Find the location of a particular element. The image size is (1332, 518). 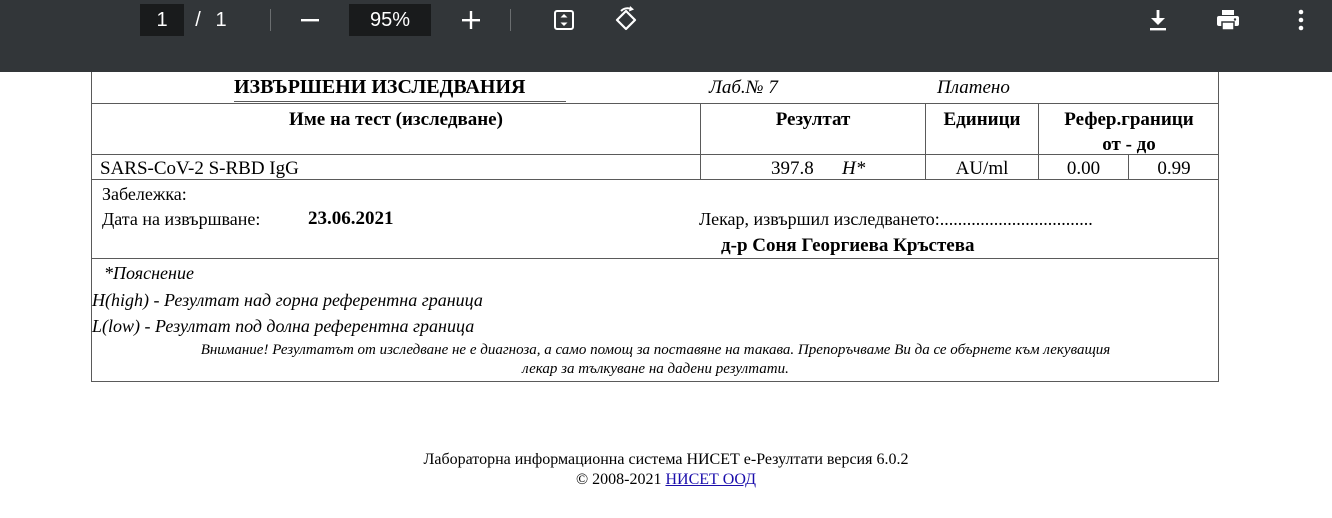

print-icon is located at coordinates (1228, 20).